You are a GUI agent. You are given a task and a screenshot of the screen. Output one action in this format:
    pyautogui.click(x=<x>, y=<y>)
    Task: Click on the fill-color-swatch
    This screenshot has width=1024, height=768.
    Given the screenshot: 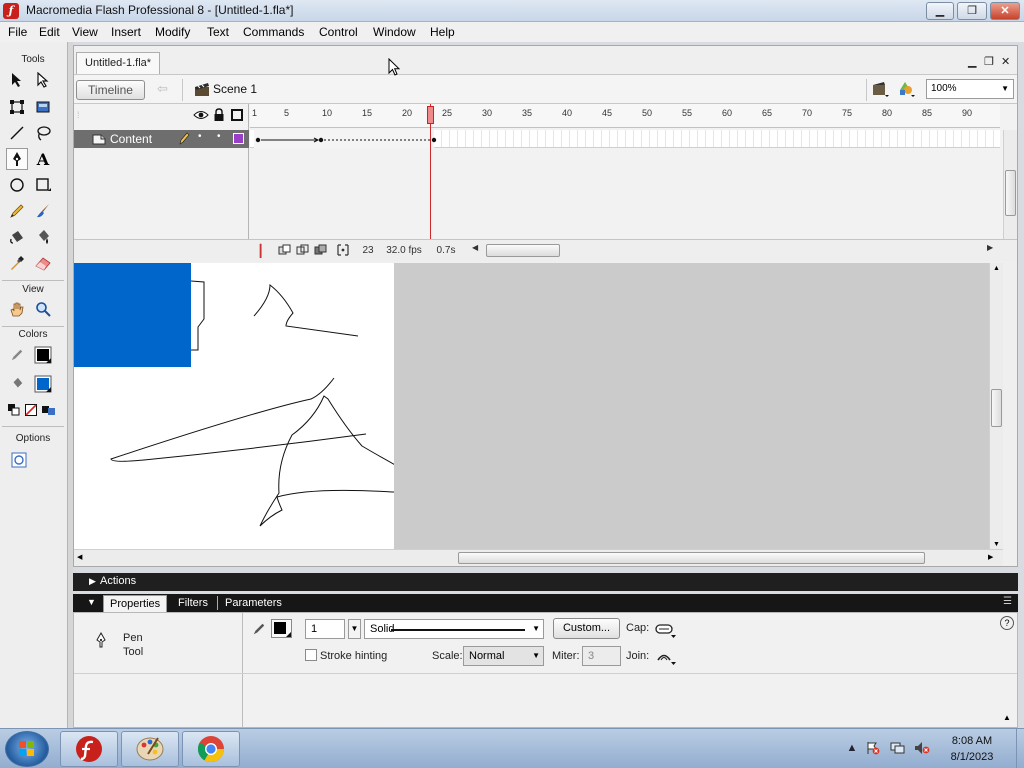 What is the action you would take?
    pyautogui.click(x=43, y=384)
    